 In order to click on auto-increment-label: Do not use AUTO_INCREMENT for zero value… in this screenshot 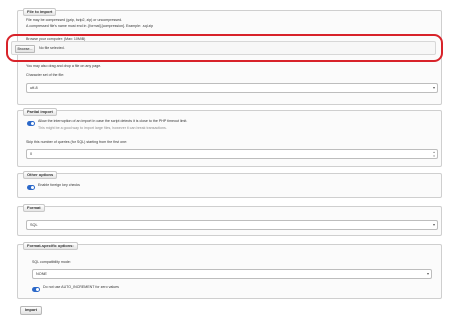, I will do `click(81, 287)`.